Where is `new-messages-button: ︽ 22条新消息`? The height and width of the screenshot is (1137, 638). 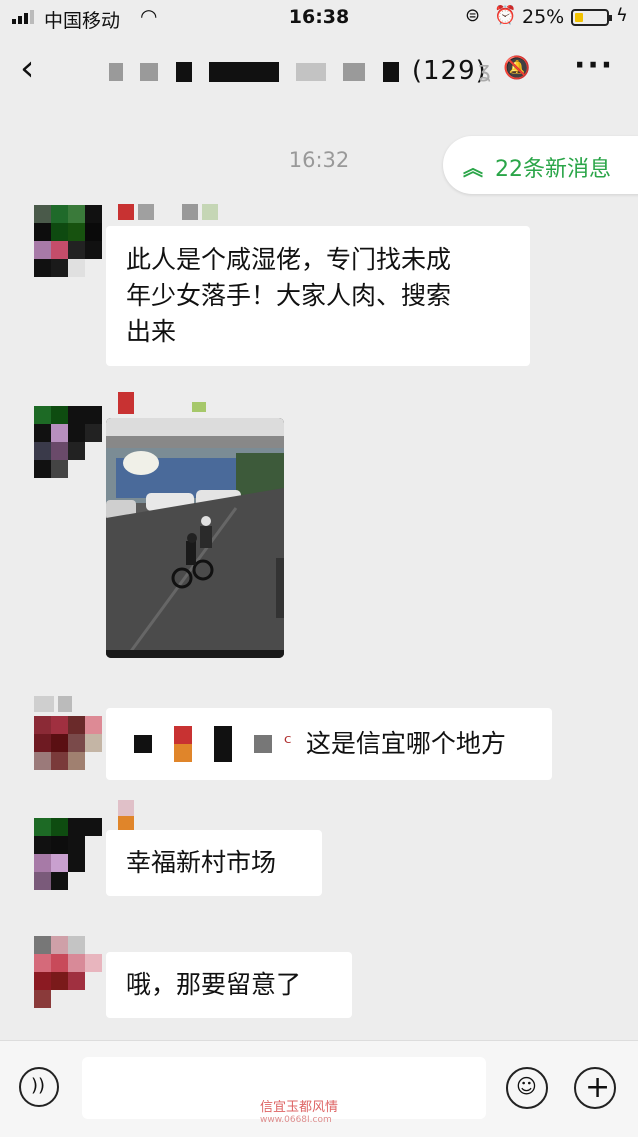
new-messages-button: ︽ 22条新消息 is located at coordinates (540, 165).